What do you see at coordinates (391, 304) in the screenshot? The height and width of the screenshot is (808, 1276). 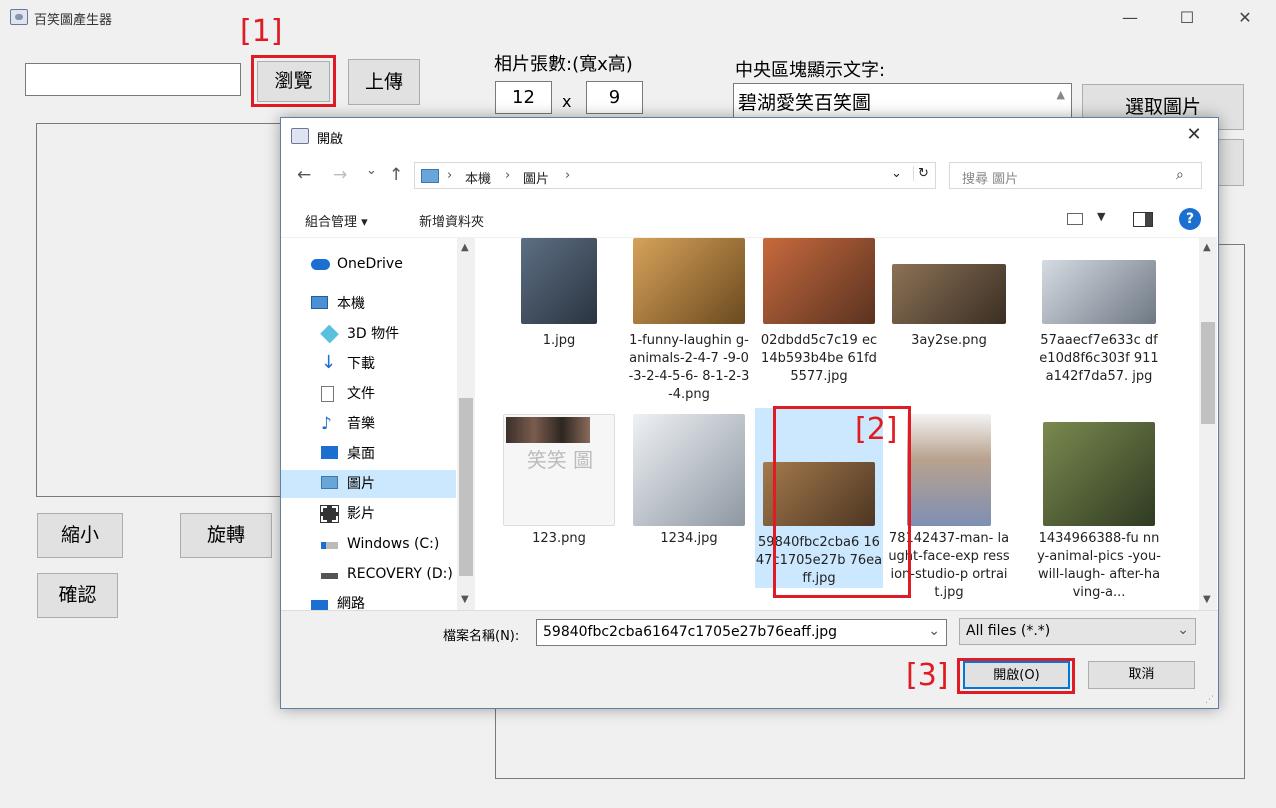 I see `nav-item-this-pc: 本機` at bounding box center [391, 304].